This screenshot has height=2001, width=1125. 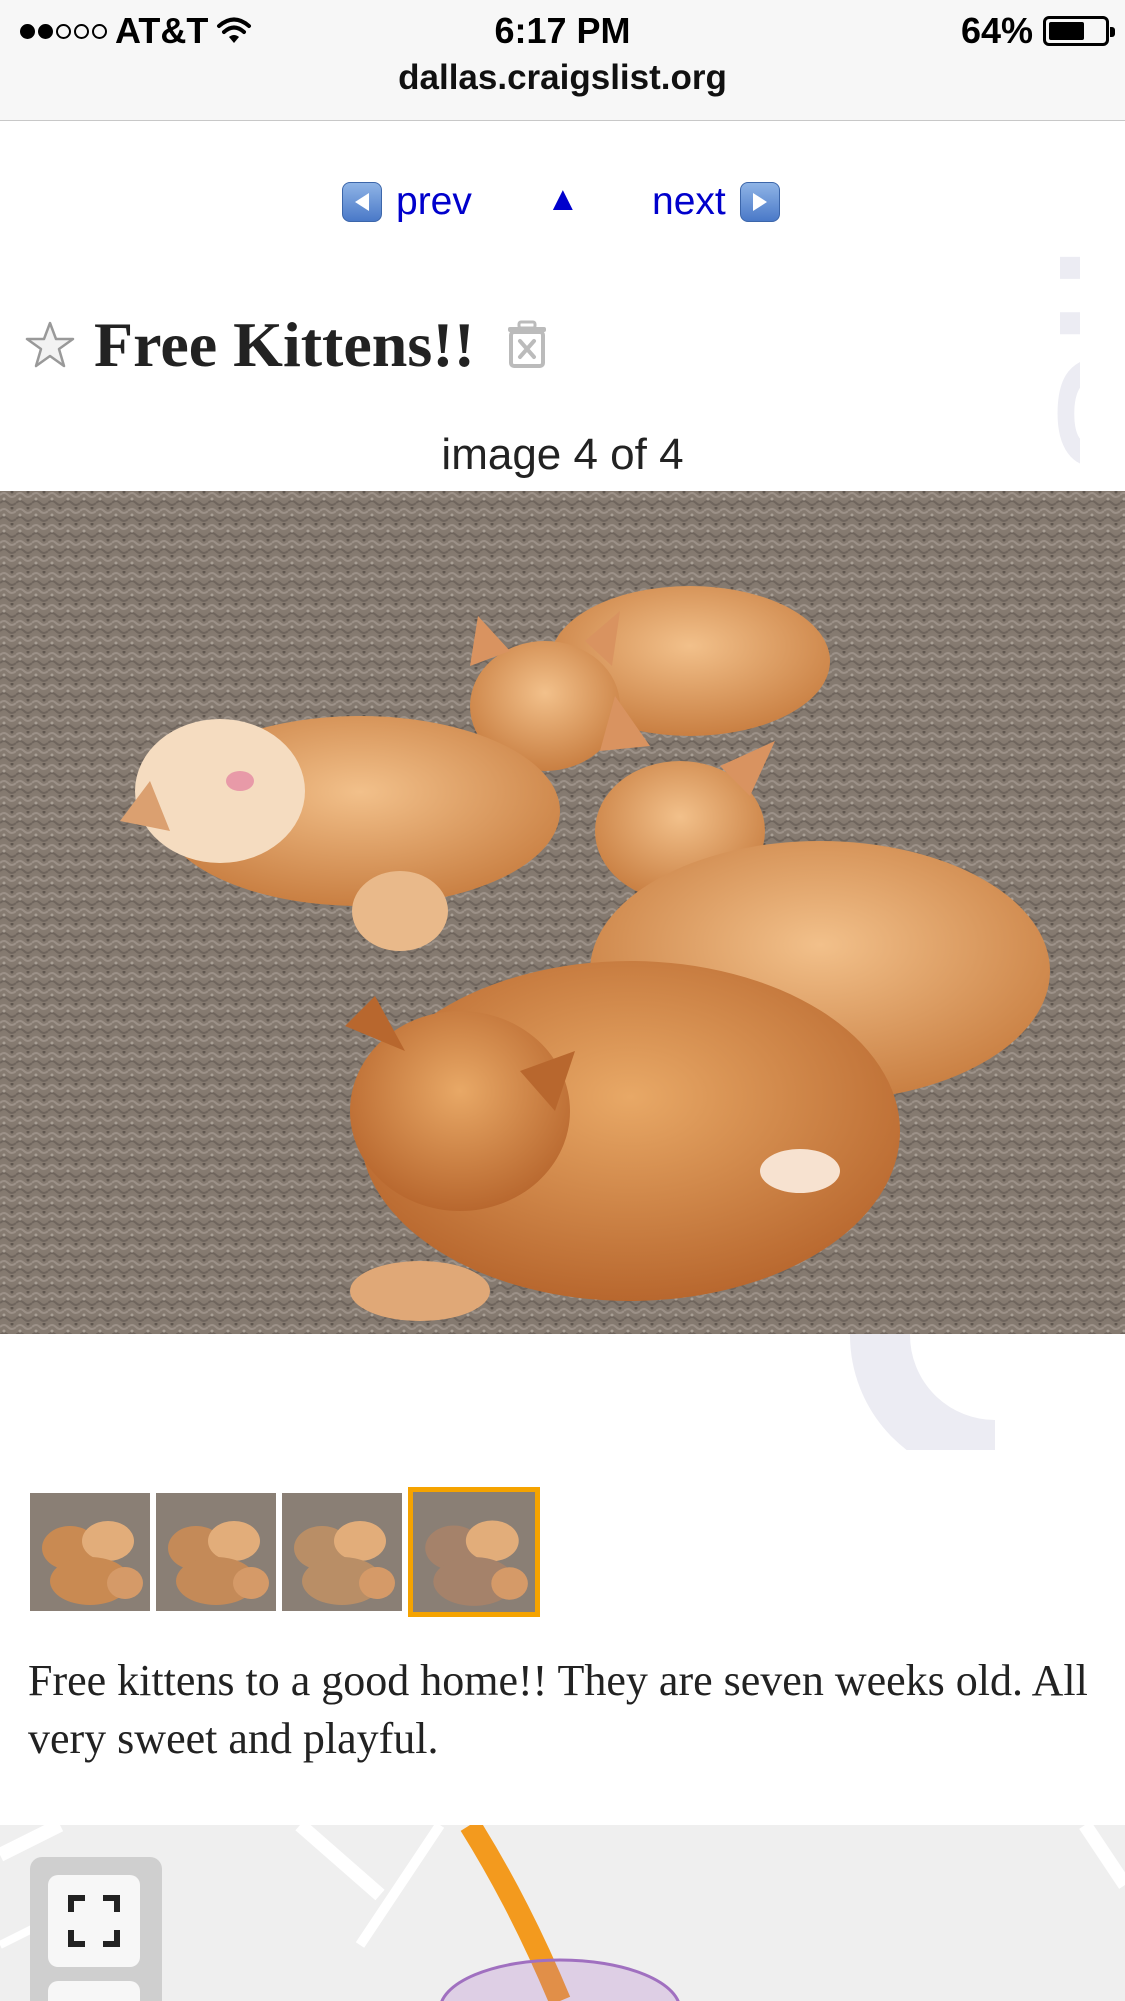 I want to click on url-bar: dallas.craigslist.org, so click(x=562, y=78).